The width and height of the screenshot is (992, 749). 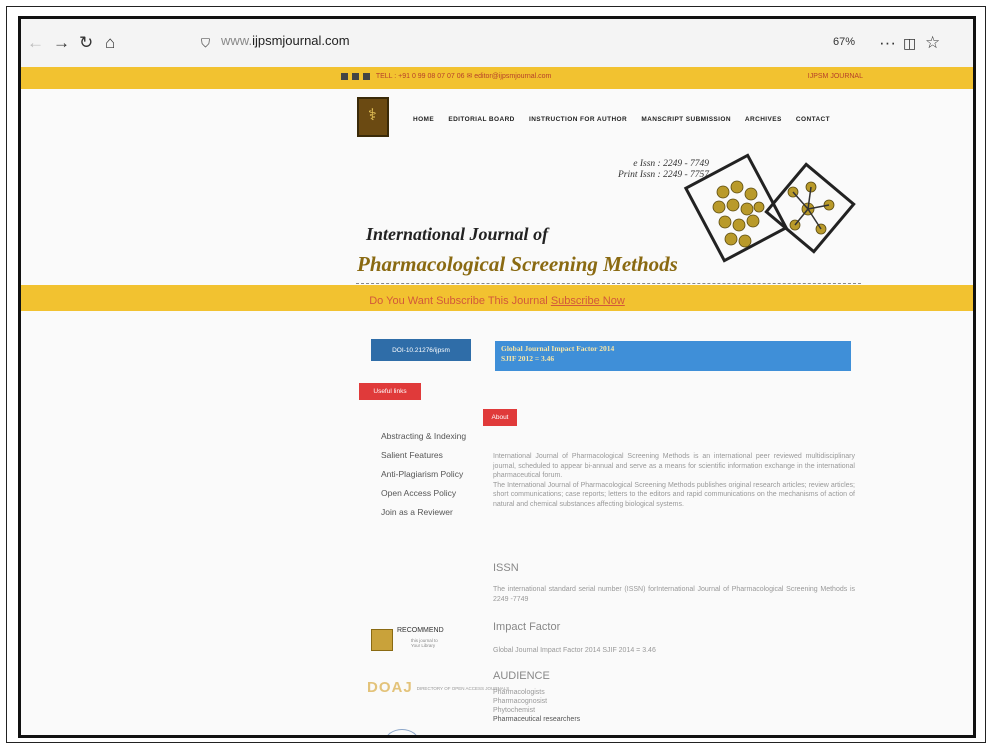 What do you see at coordinates (110, 43) in the screenshot?
I see `home-icon: ⌂` at bounding box center [110, 43].